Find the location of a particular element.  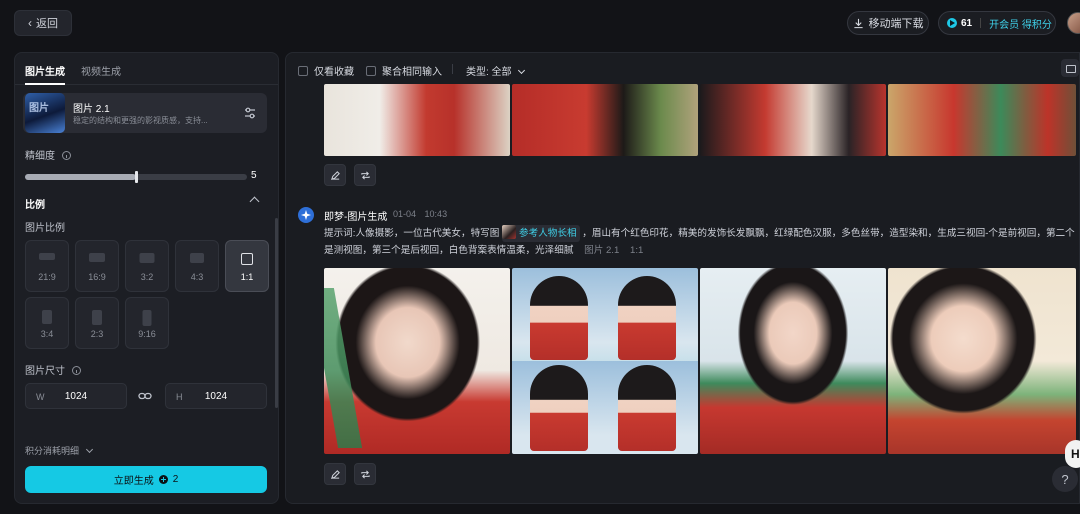

generation-title: 即梦-图片生成 is located at coordinates (356, 217).